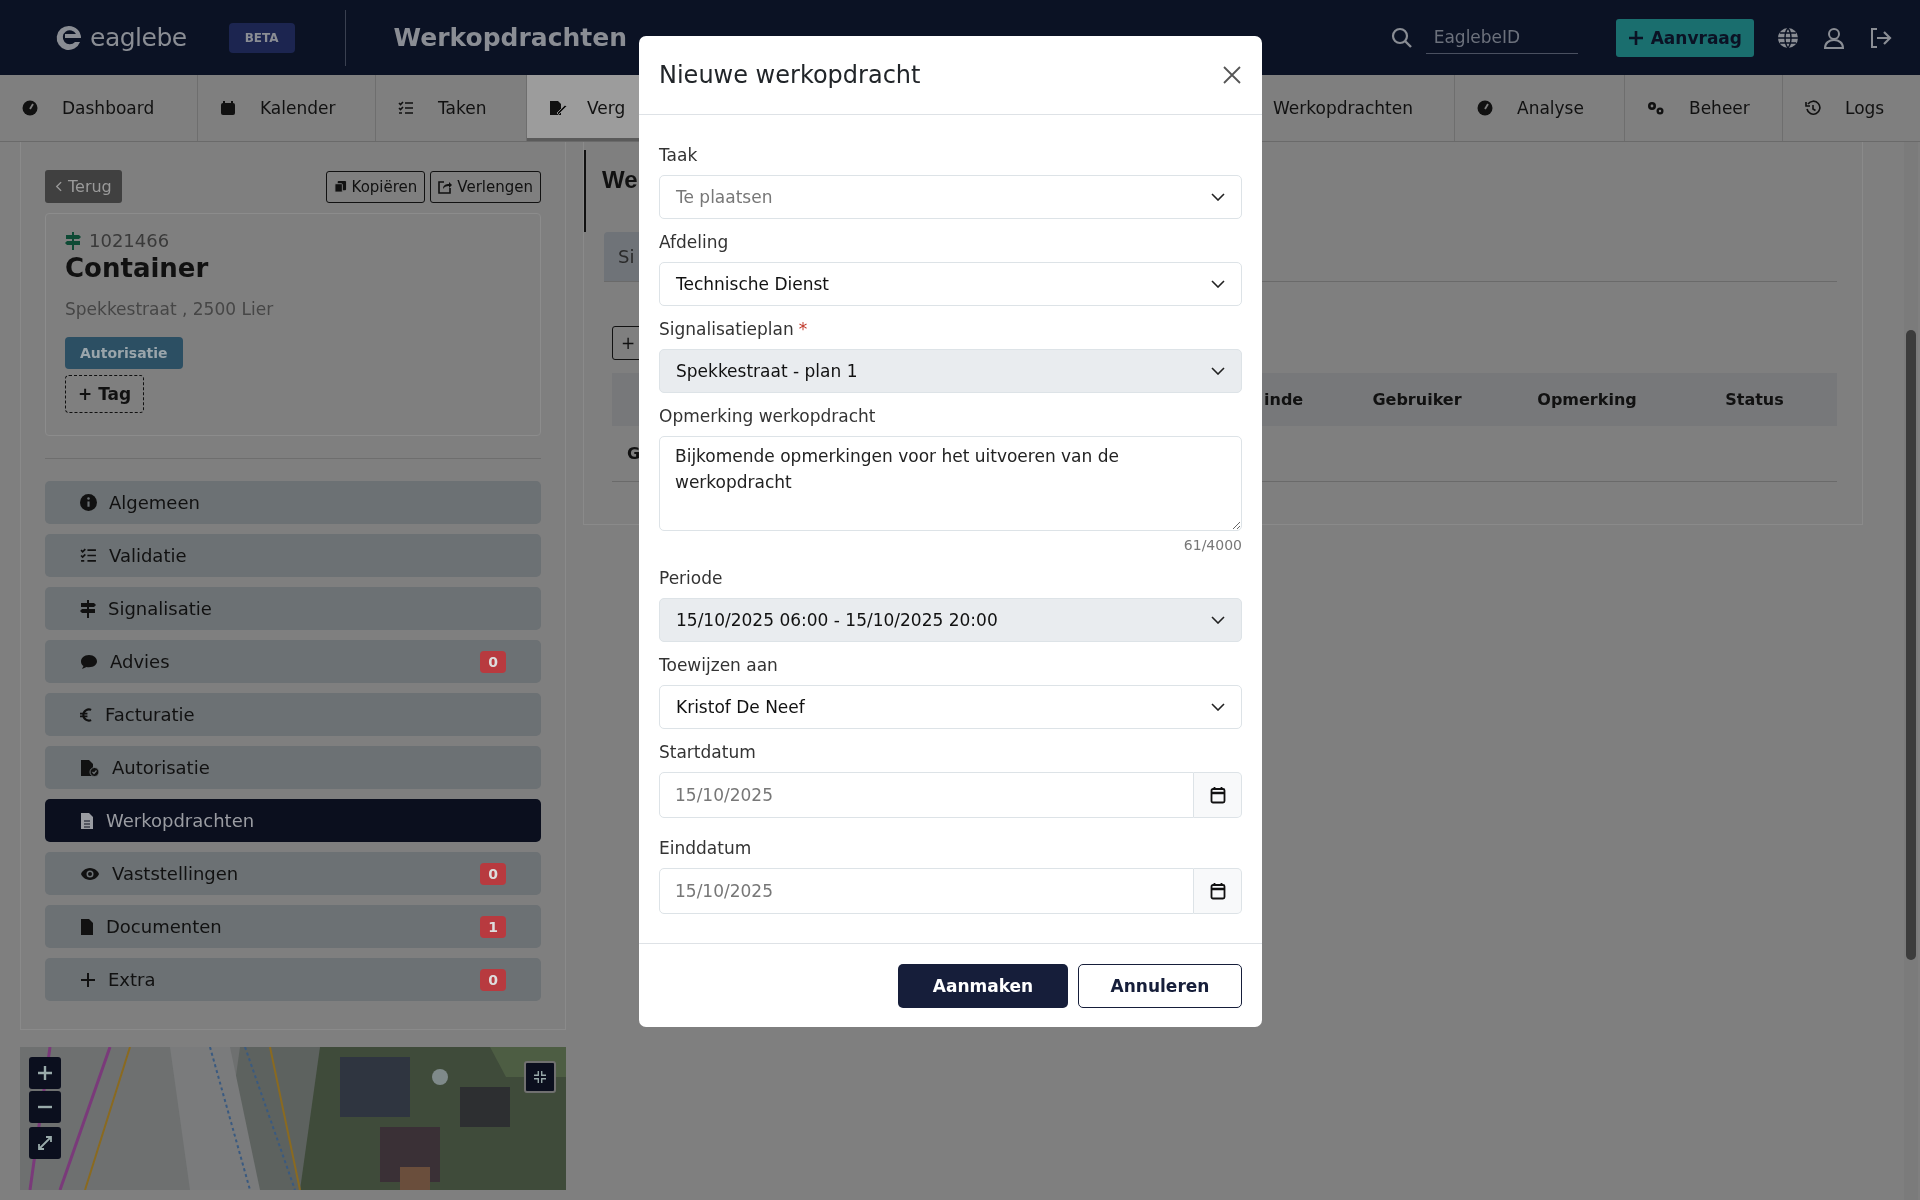 Image resolution: width=1920 pixels, height=1200 pixels. What do you see at coordinates (129, 240) in the screenshot?
I see `record-number: 1021466` at bounding box center [129, 240].